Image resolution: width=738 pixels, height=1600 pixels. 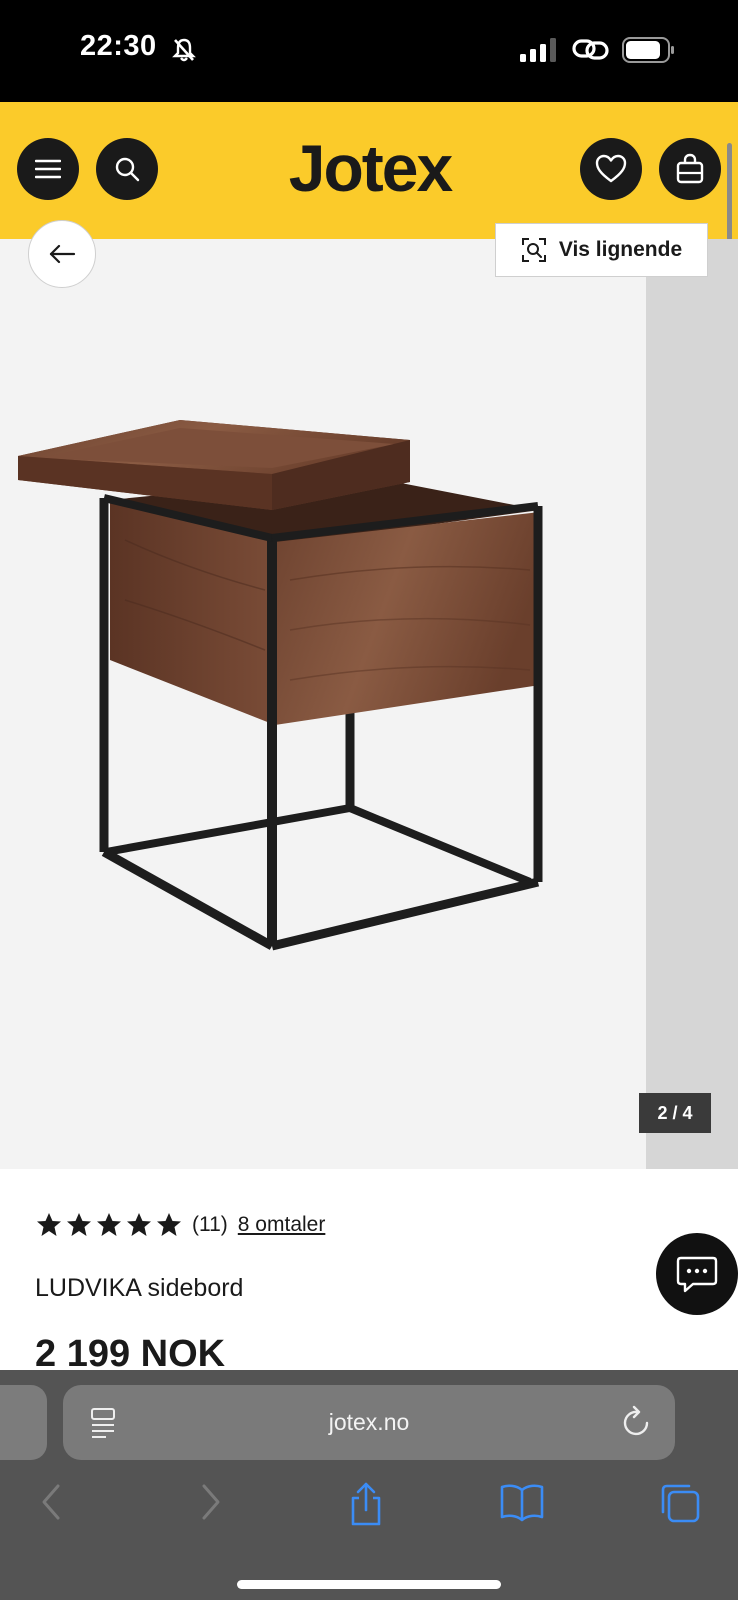 What do you see at coordinates (648, 50) in the screenshot?
I see `battery-icon` at bounding box center [648, 50].